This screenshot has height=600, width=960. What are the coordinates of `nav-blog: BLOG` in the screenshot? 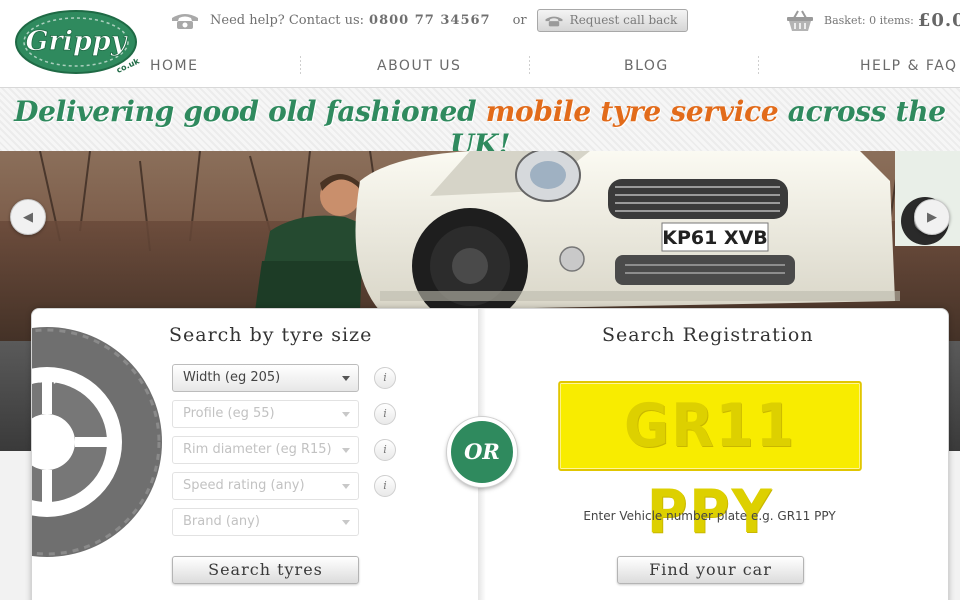 It's located at (646, 66).